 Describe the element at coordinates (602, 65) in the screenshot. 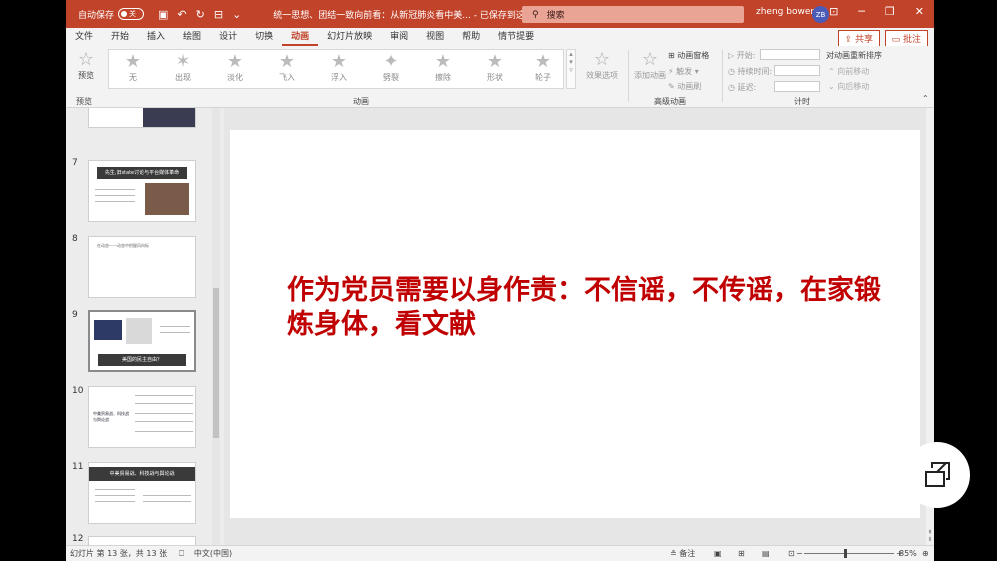

I see `effect-options-button: ☆ 效果选项` at that location.